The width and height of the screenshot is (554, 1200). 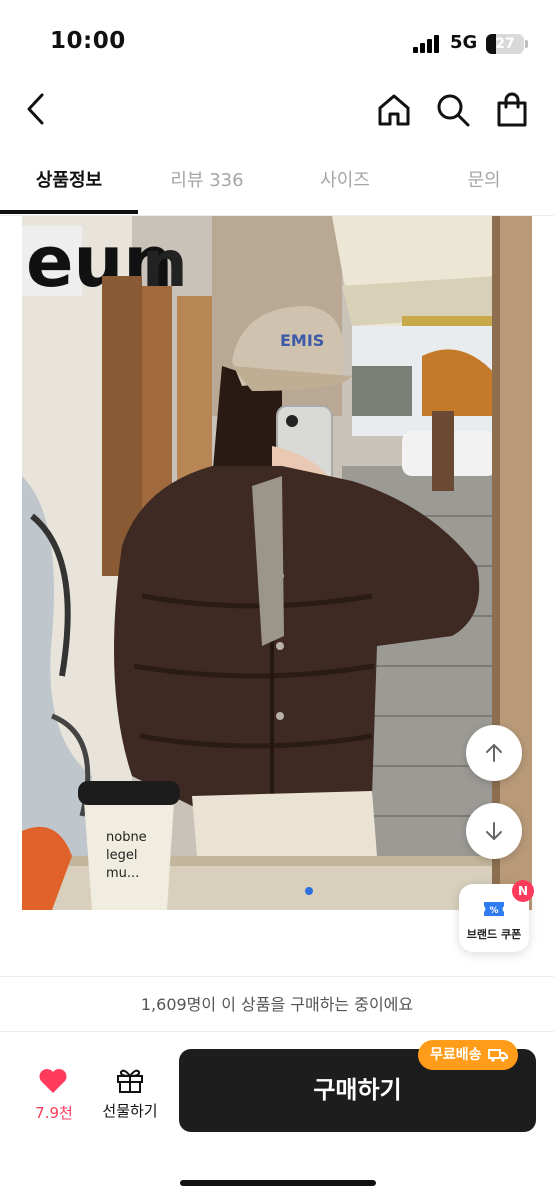 What do you see at coordinates (302, 340) in the screenshot?
I see `cap-logo-text: EMIS` at bounding box center [302, 340].